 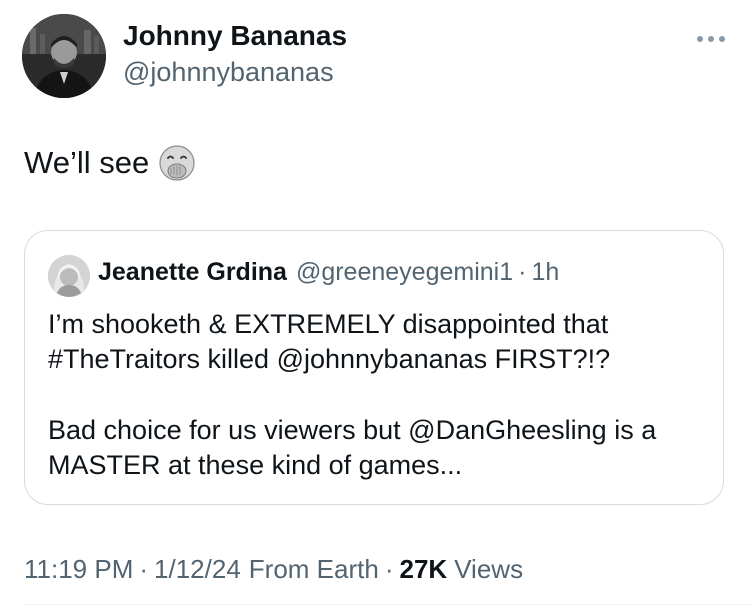 I want to click on author-avatar, so click(x=64, y=56).